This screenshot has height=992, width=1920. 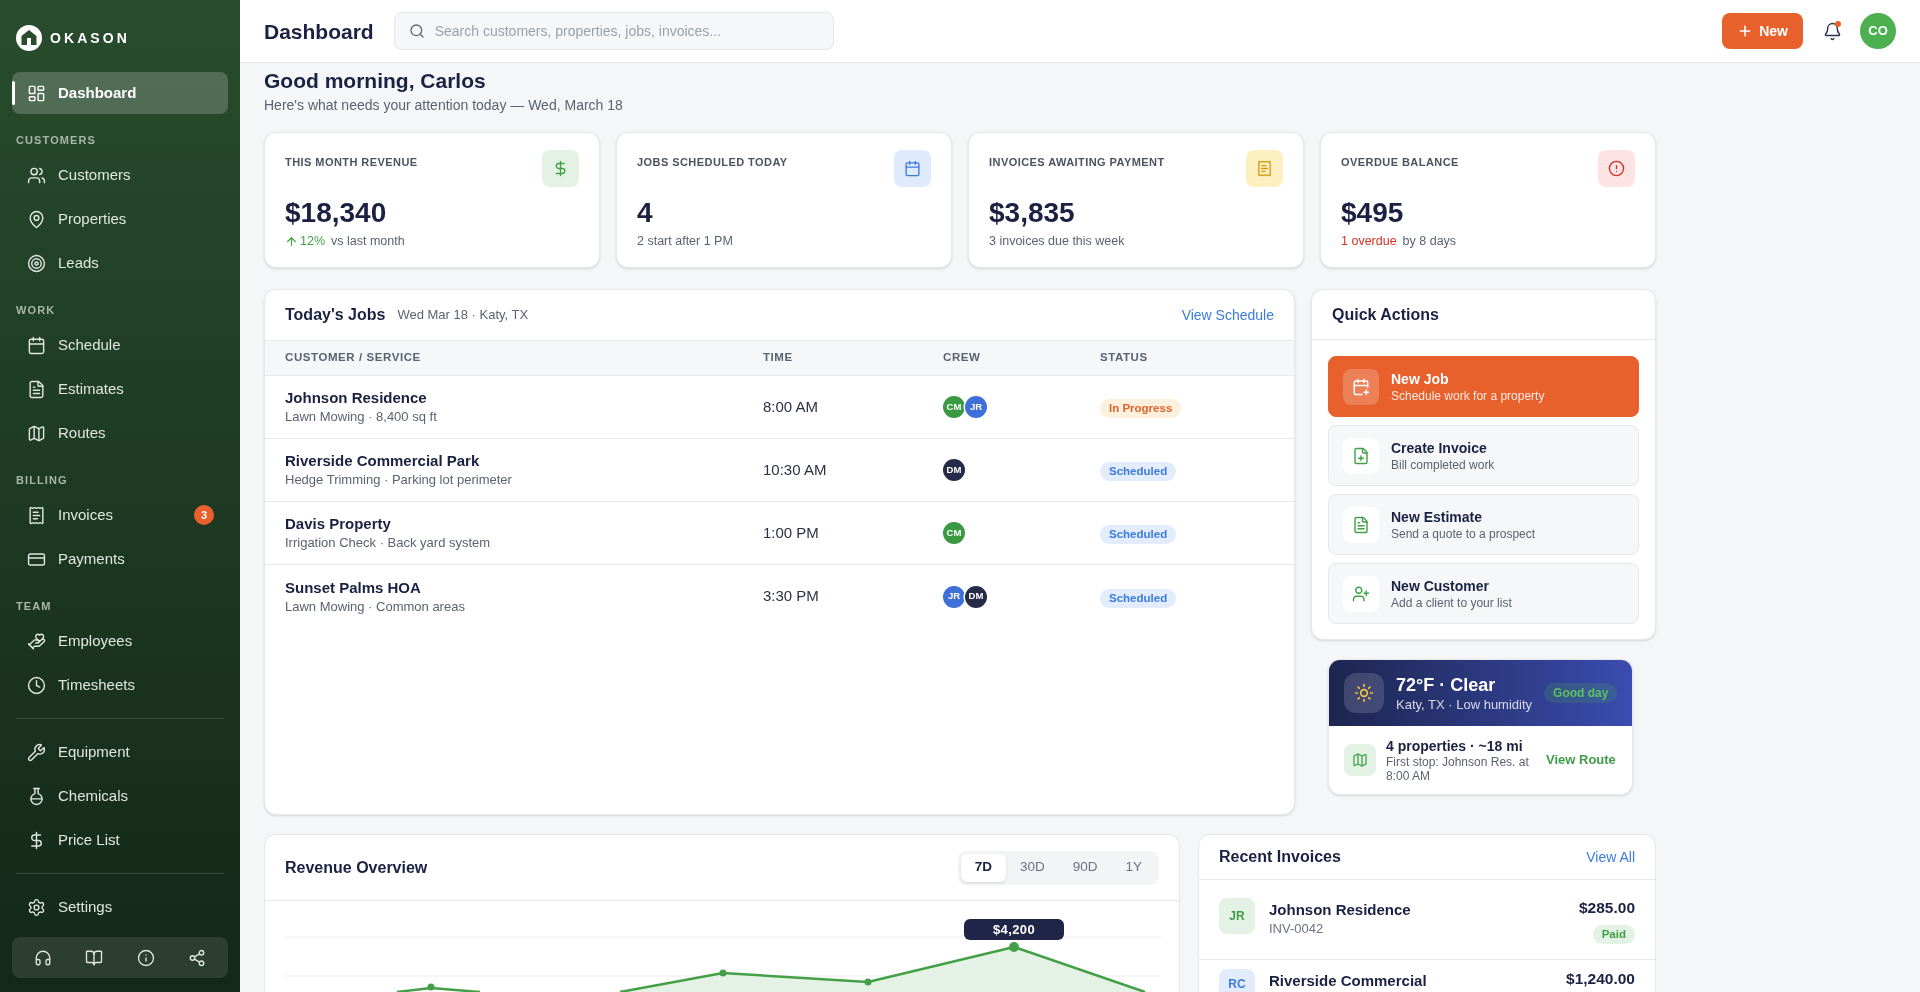 What do you see at coordinates (120, 907) in the screenshot?
I see `nav-item: Settings` at bounding box center [120, 907].